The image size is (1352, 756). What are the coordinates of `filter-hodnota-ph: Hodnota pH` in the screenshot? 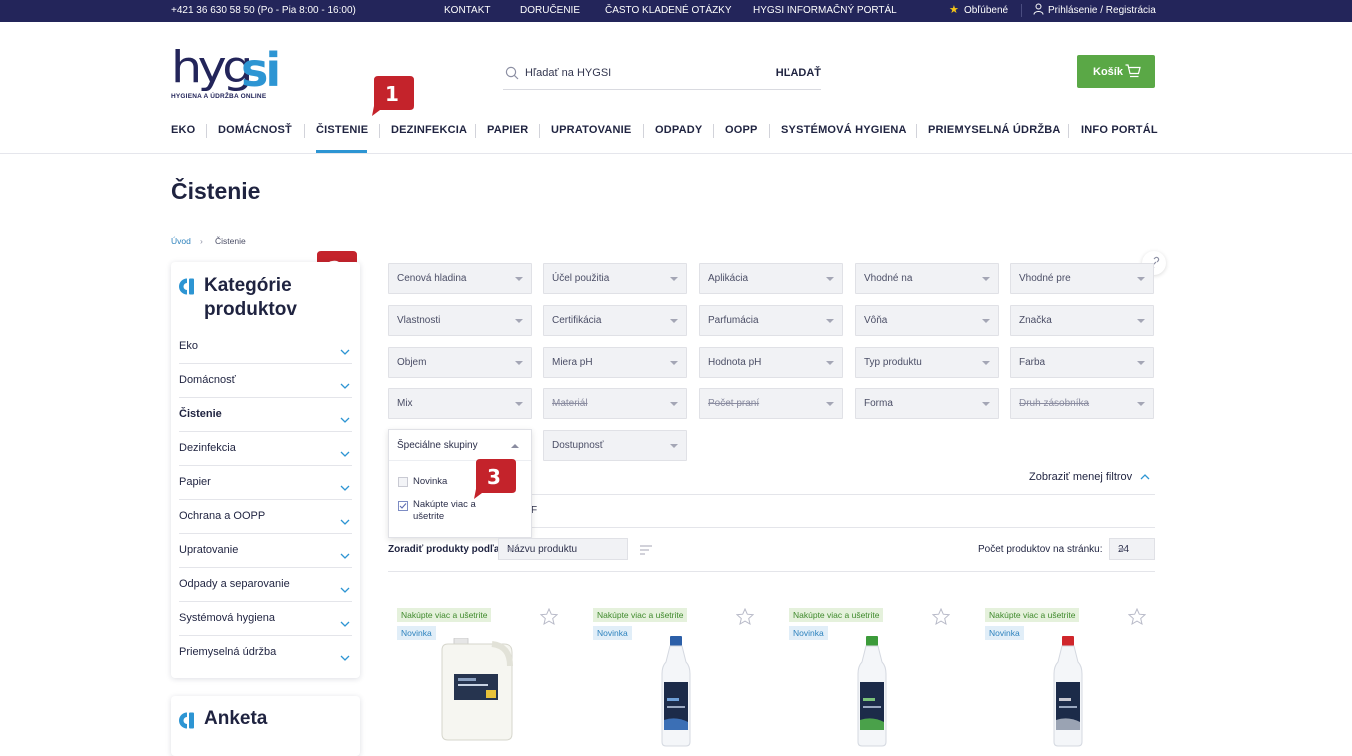 It's located at (771, 362).